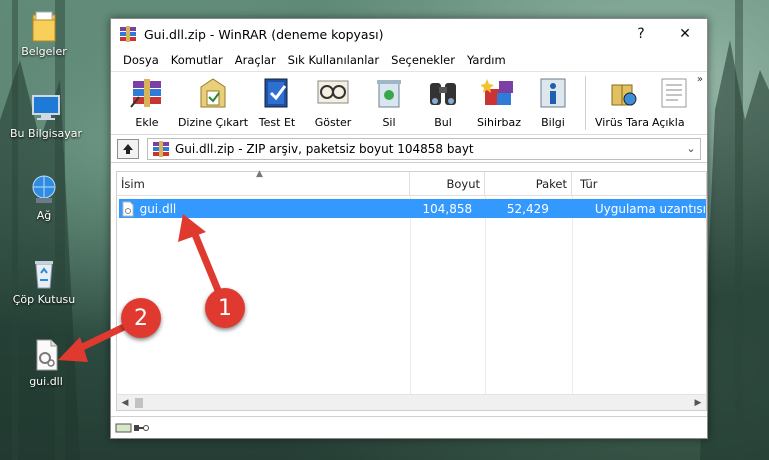 Image resolution: width=769 pixels, height=460 pixels. What do you see at coordinates (225, 308) in the screenshot?
I see `annotation-badge-1: 1` at bounding box center [225, 308].